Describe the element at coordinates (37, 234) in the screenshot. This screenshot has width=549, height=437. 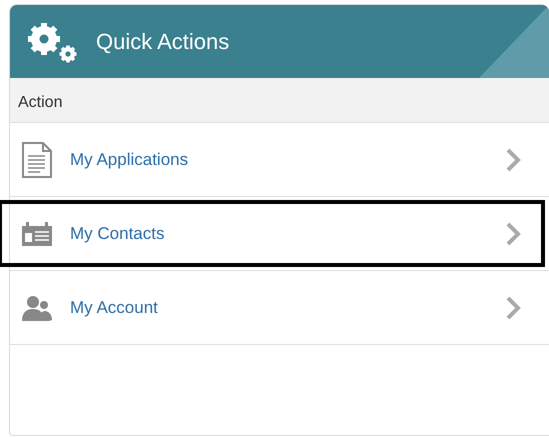
I see `id-card-icon` at that location.